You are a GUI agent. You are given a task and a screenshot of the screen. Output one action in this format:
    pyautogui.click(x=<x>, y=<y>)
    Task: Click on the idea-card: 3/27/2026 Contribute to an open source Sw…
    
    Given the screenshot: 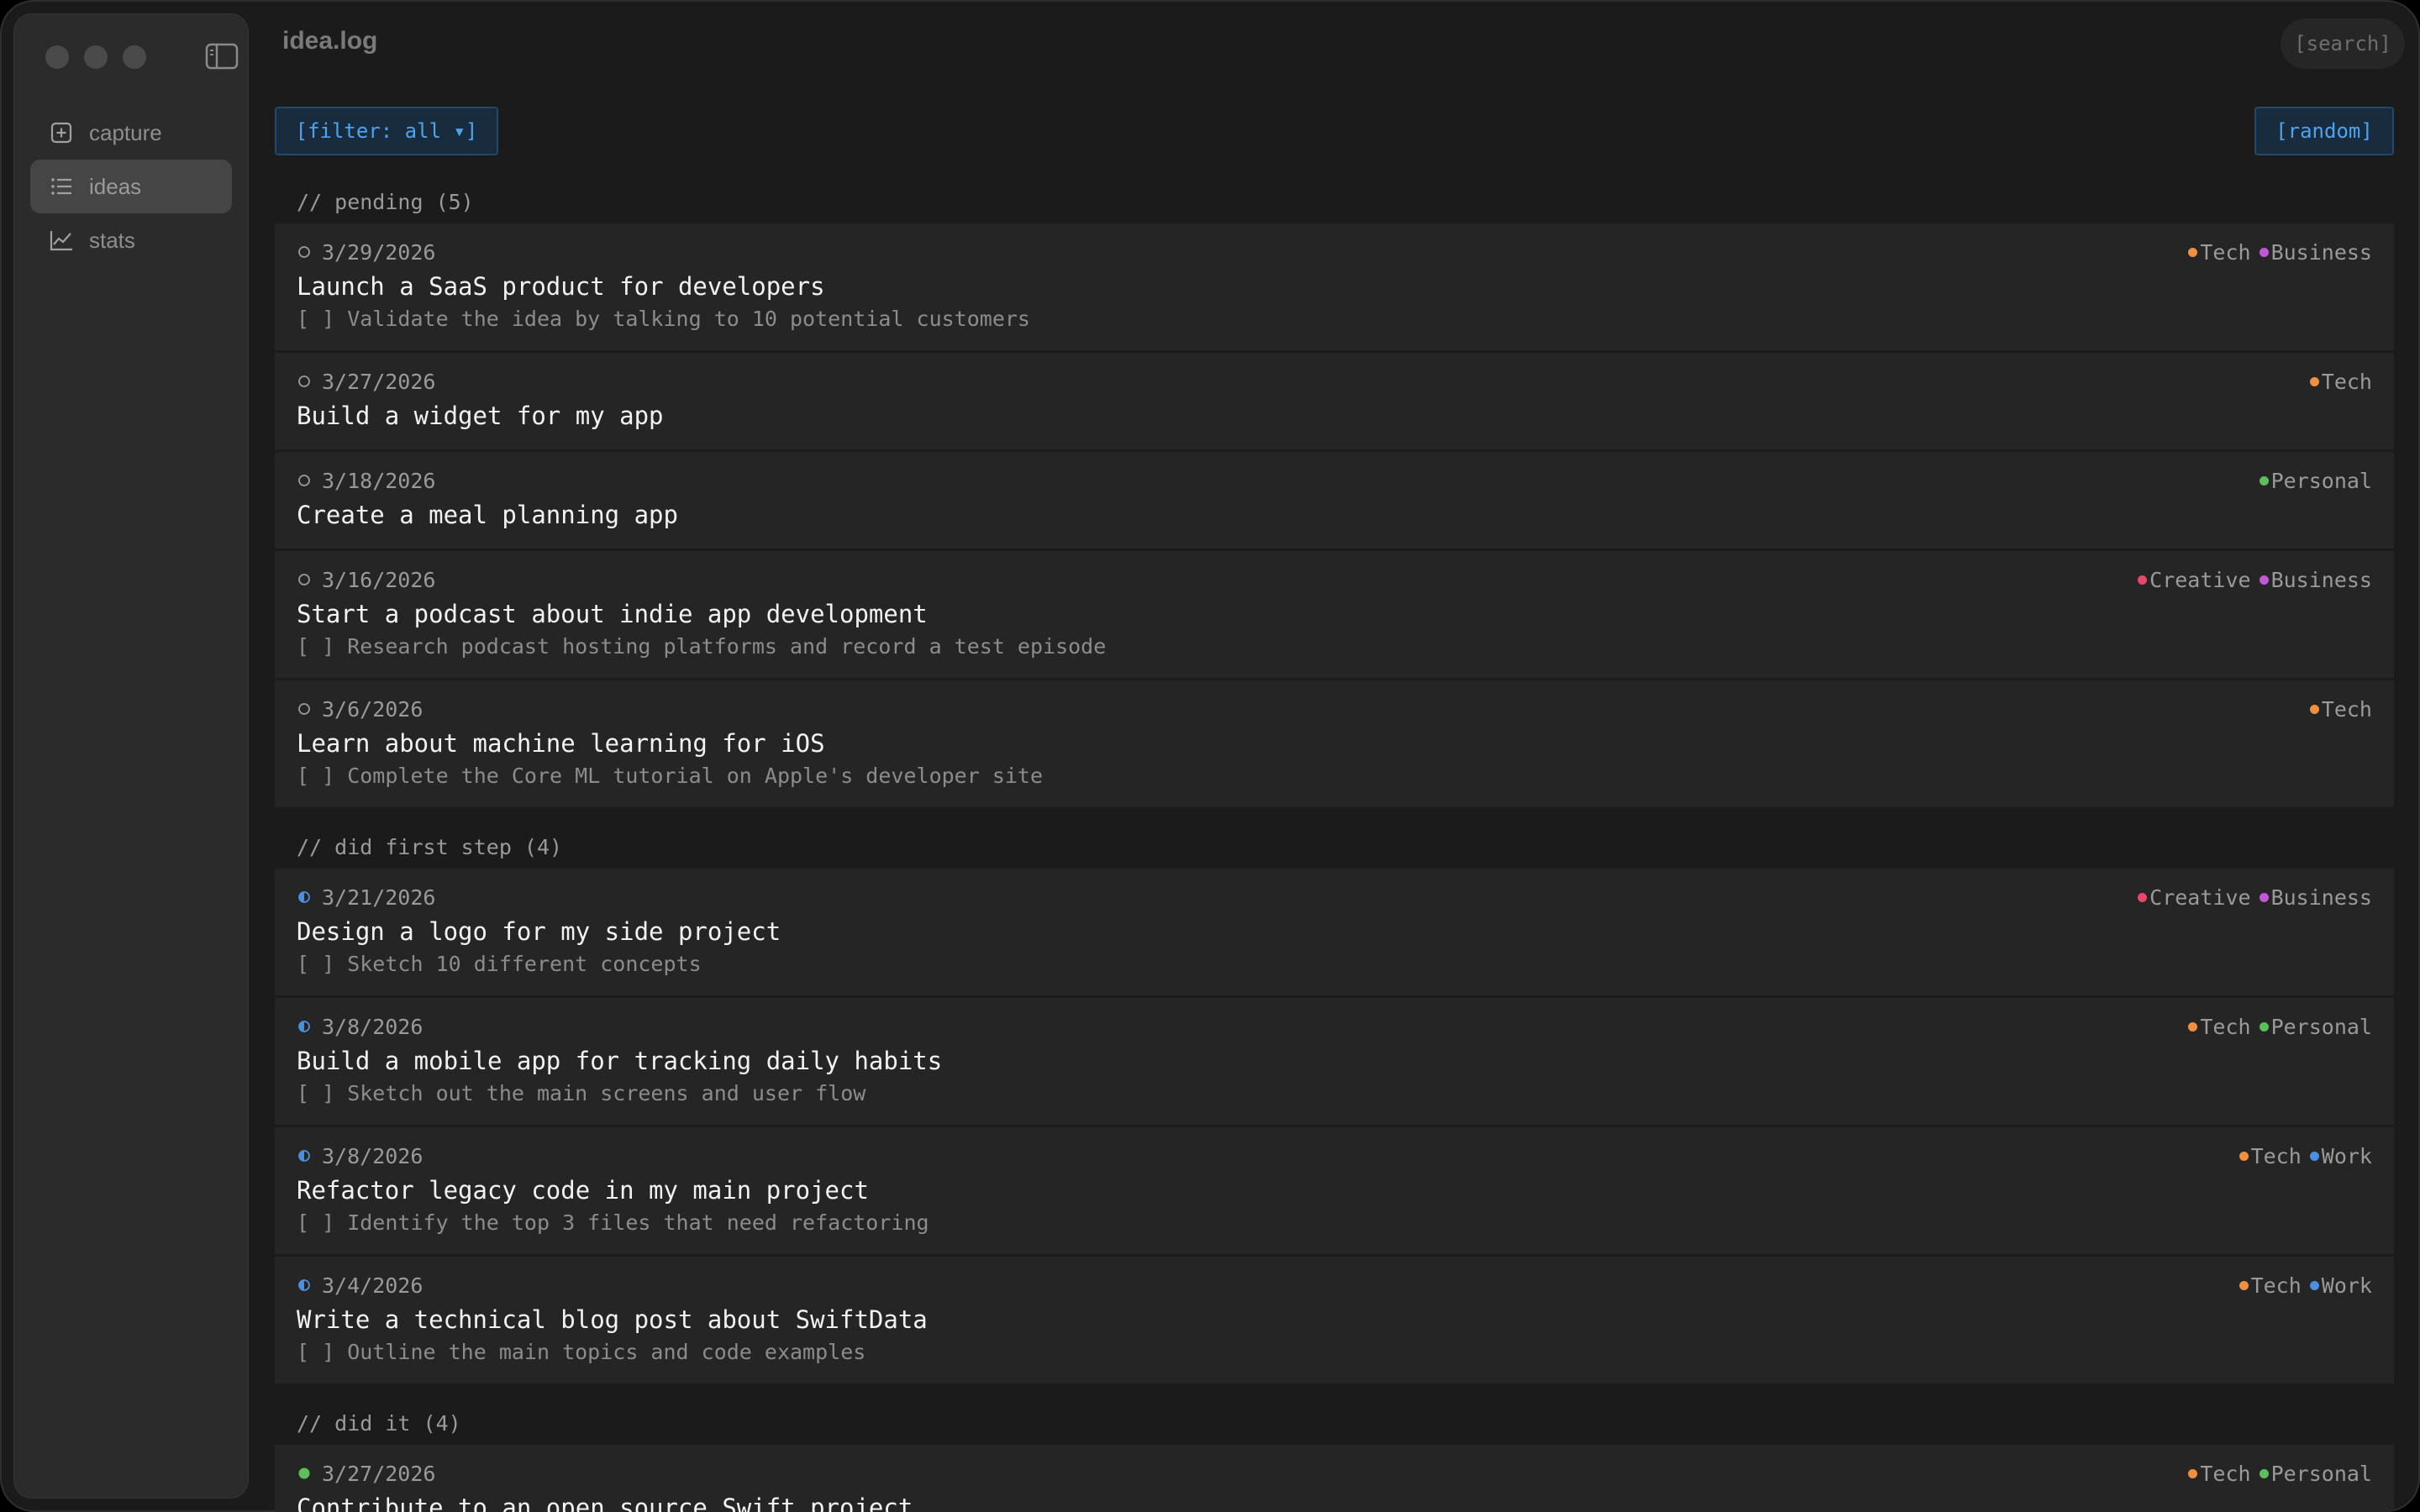 What is the action you would take?
    pyautogui.click(x=1334, y=1478)
    